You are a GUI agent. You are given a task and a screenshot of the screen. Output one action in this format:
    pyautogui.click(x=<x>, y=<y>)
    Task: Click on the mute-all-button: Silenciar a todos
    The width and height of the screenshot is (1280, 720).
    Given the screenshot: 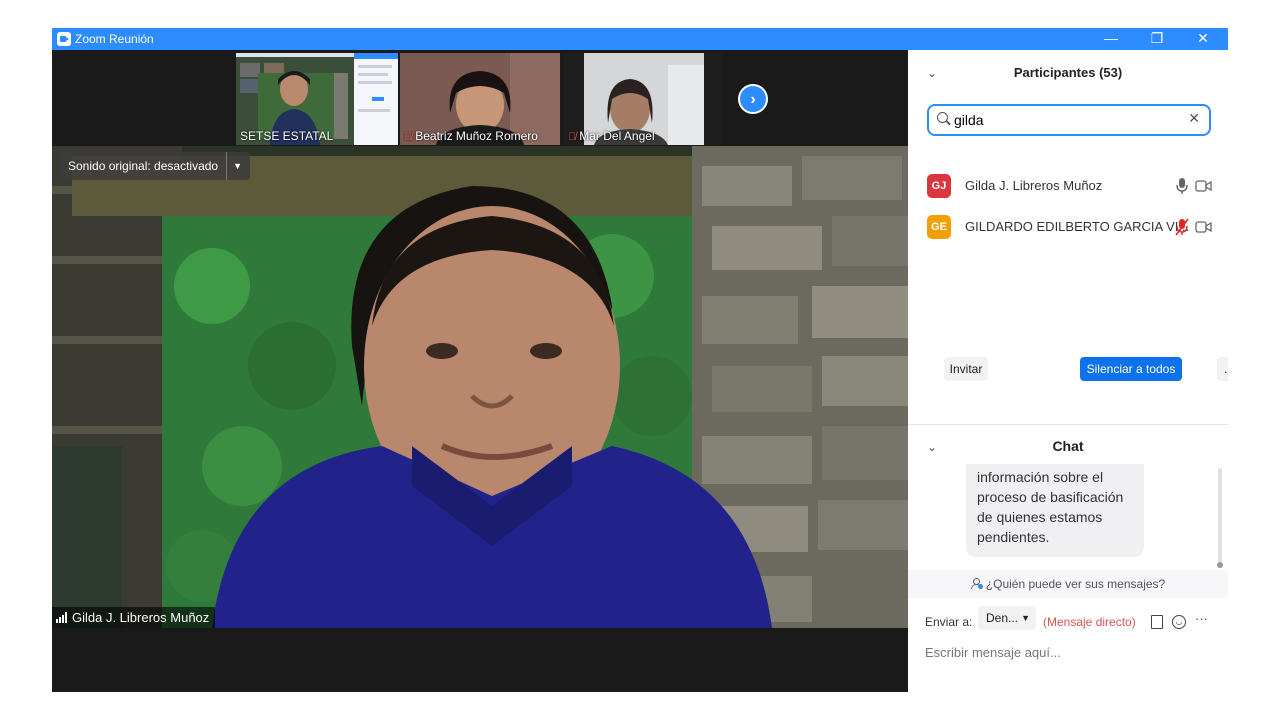 What is the action you would take?
    pyautogui.click(x=1131, y=369)
    